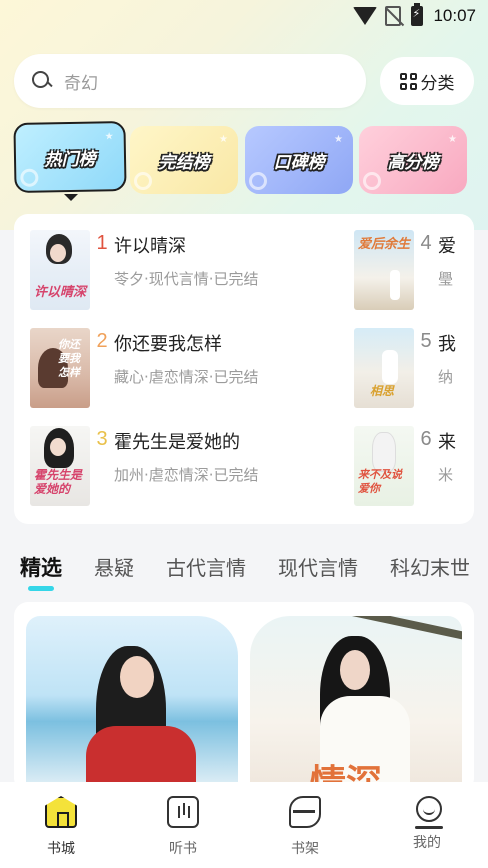  Describe the element at coordinates (41, 572) in the screenshot. I see `genre-tab-featured: 精选` at that location.